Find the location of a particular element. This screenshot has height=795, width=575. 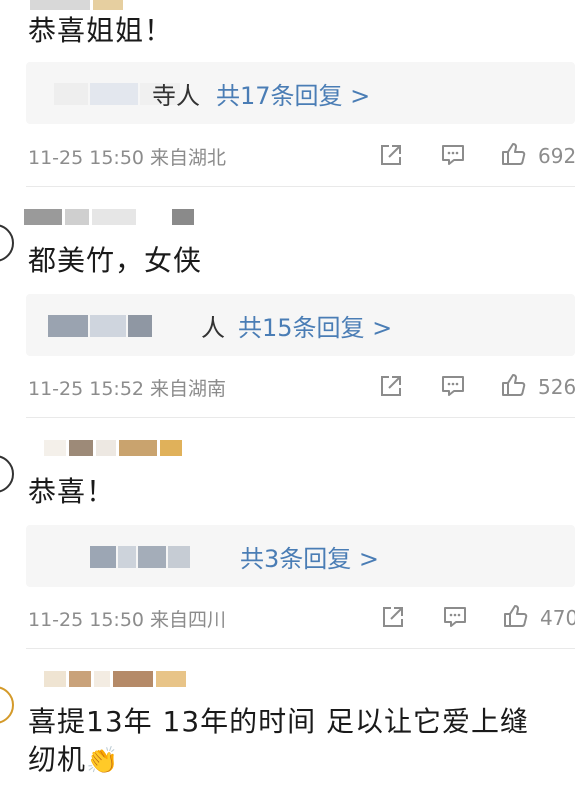

reply-summary: 共3条回复 > is located at coordinates (300, 556).